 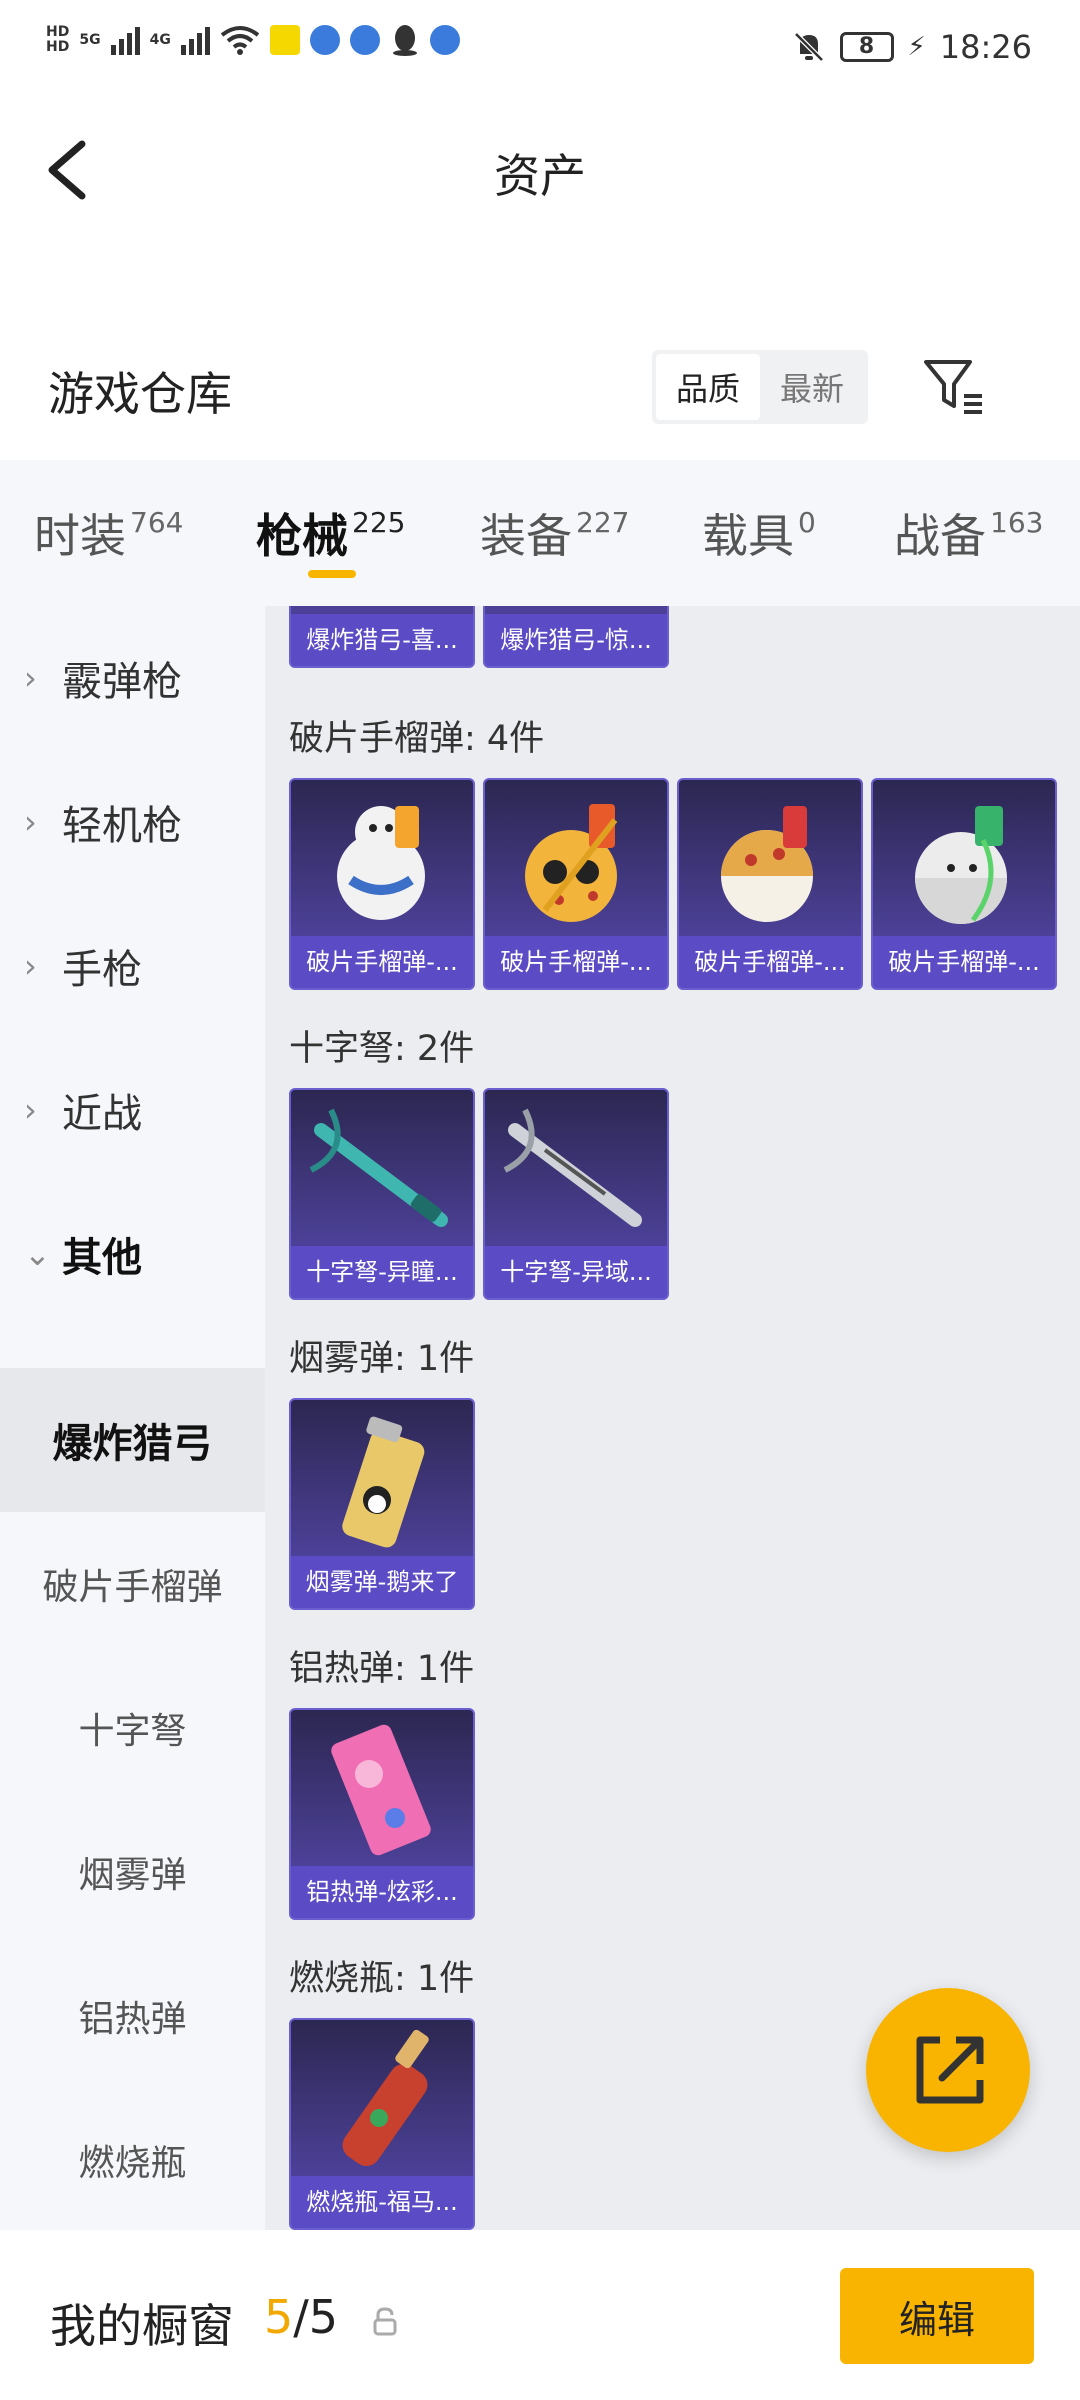 I want to click on sidebar-item-lmg: › 轻机枪, so click(x=132, y=822).